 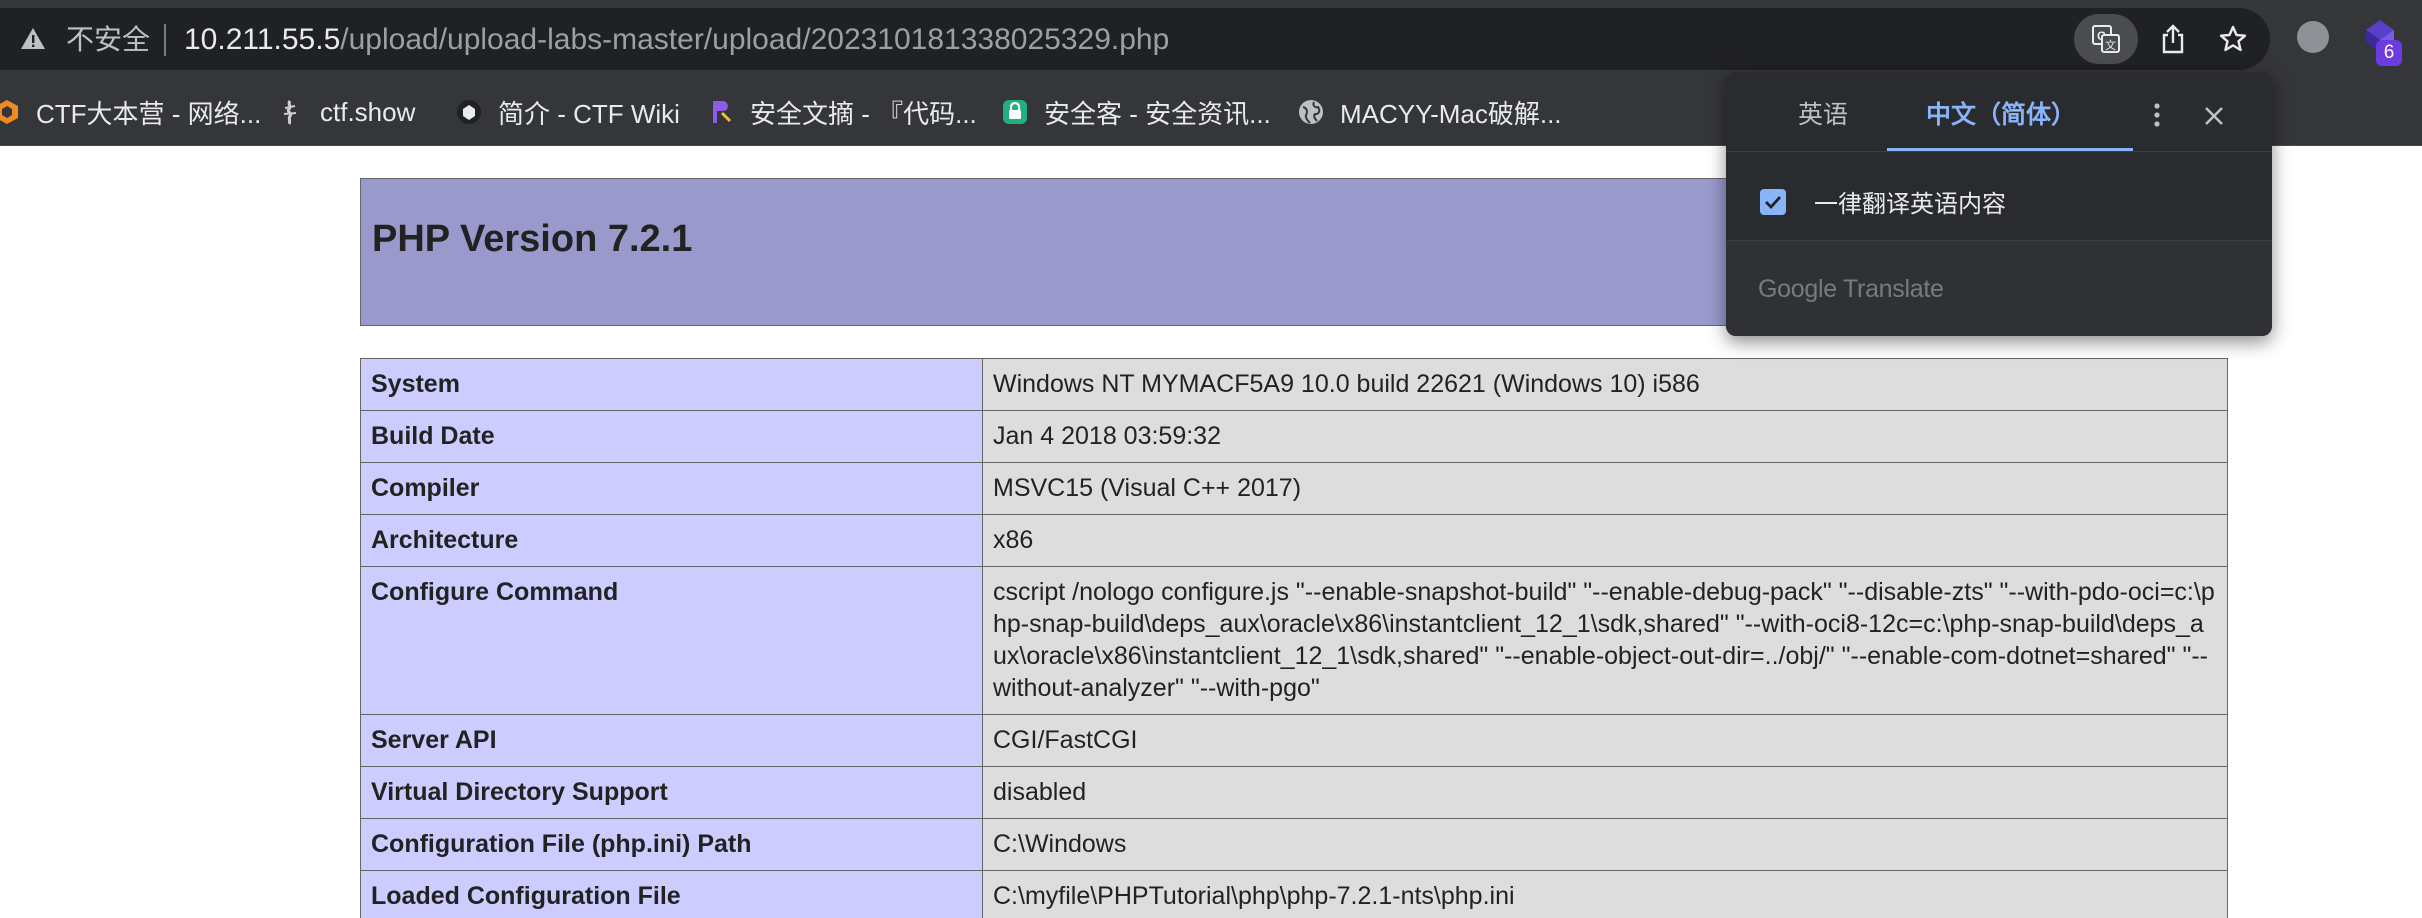 I want to click on translate-button: G文, so click(x=2106, y=39).